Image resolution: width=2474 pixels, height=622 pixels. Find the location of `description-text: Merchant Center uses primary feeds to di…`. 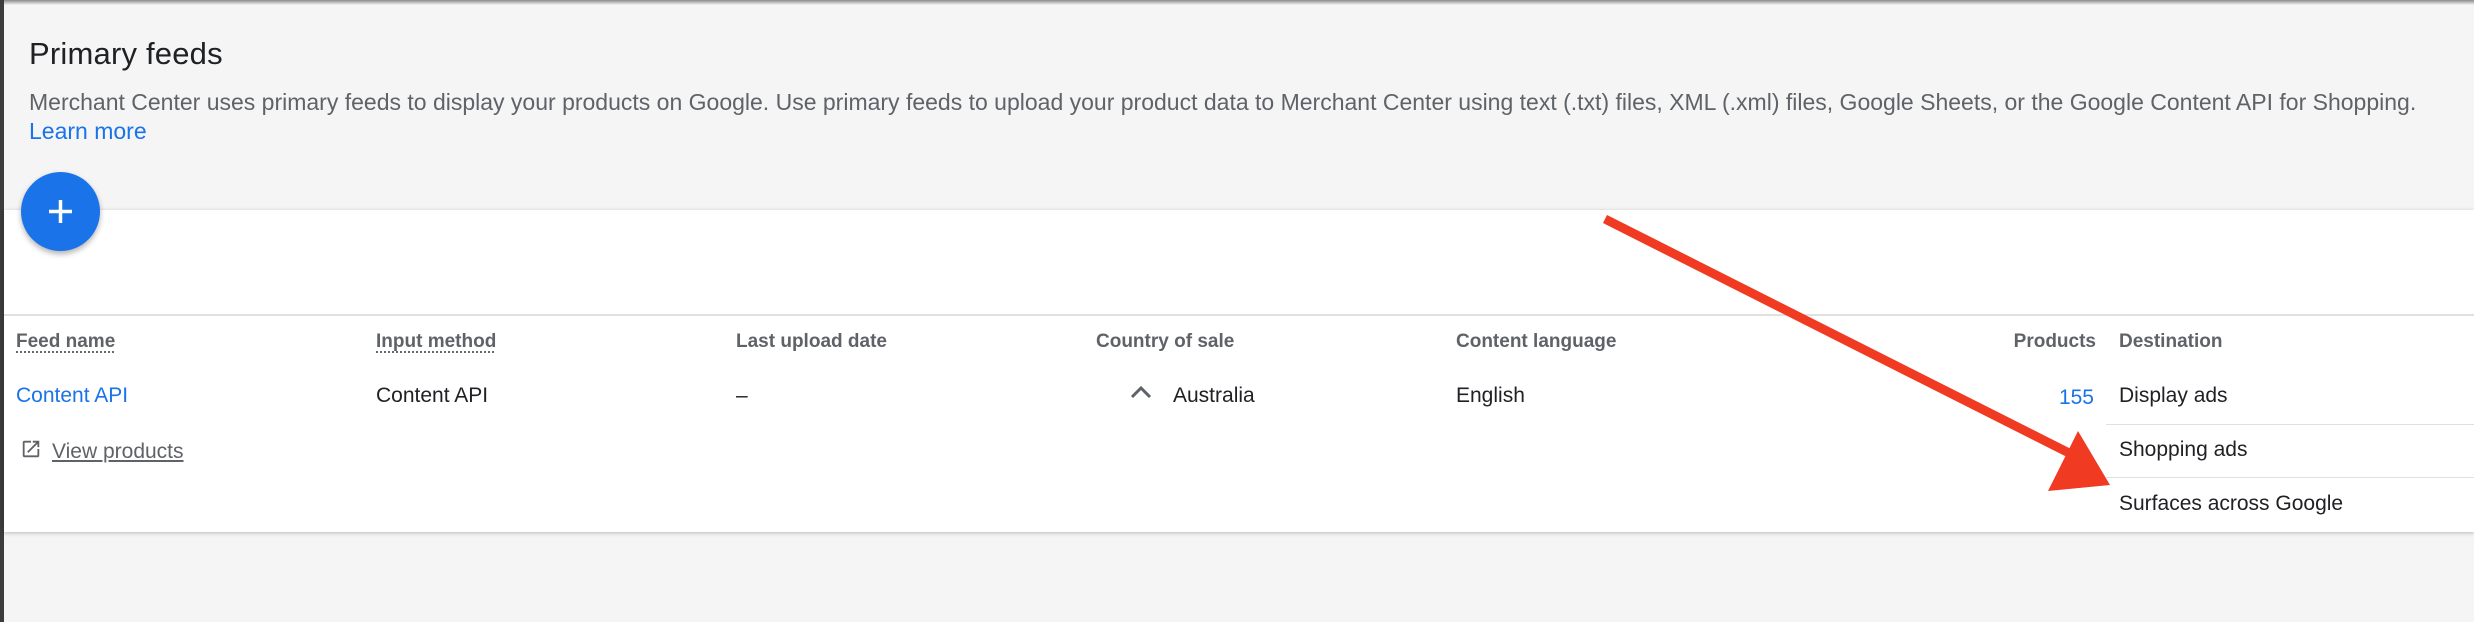

description-text: Merchant Center uses primary feeds to di… is located at coordinates (1223, 102).